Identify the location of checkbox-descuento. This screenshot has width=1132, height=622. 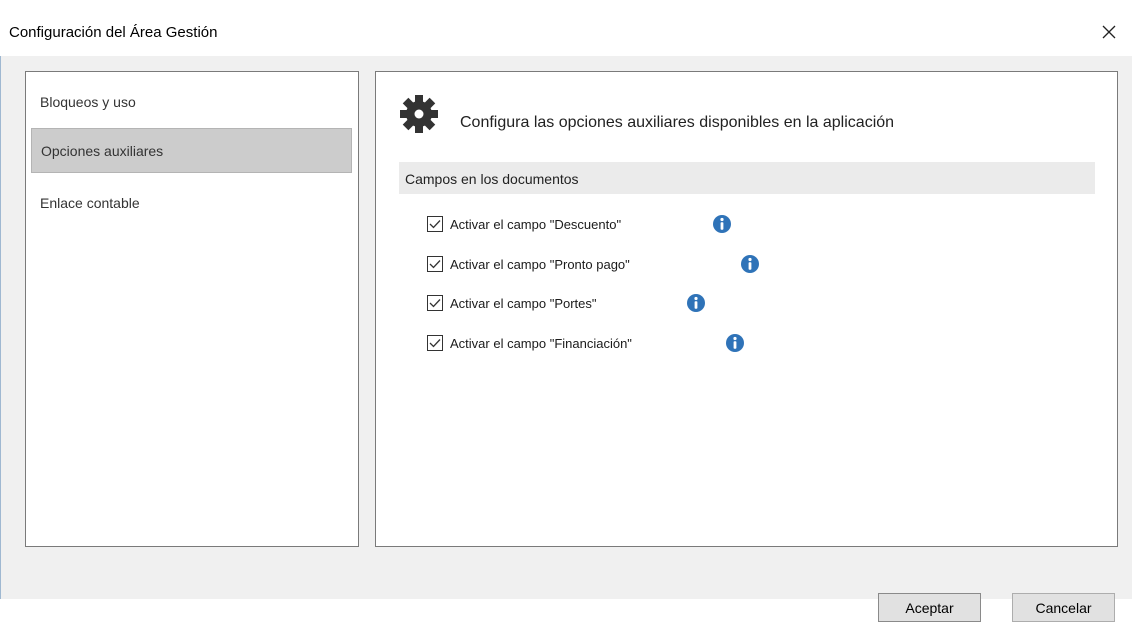
(435, 224).